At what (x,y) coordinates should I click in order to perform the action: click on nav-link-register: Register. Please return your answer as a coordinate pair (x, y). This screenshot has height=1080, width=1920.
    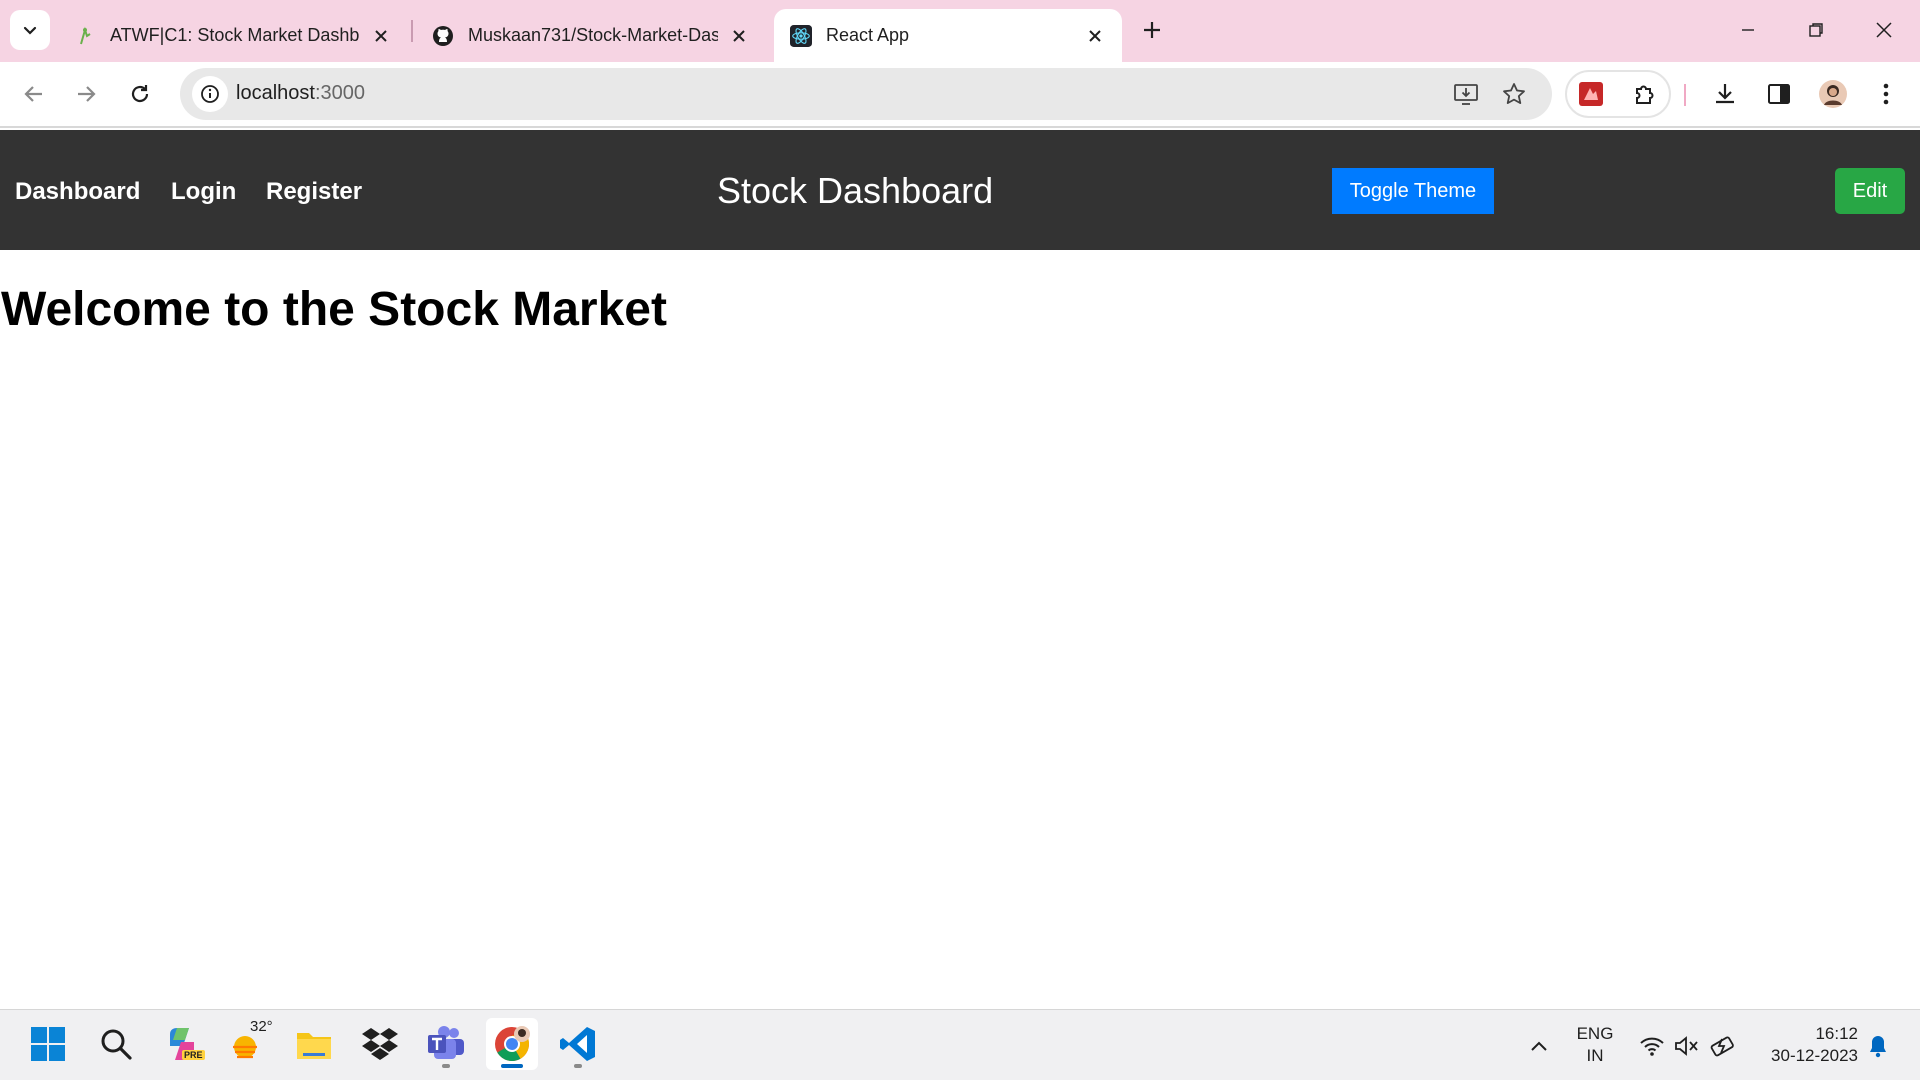
    Looking at the image, I should click on (314, 192).